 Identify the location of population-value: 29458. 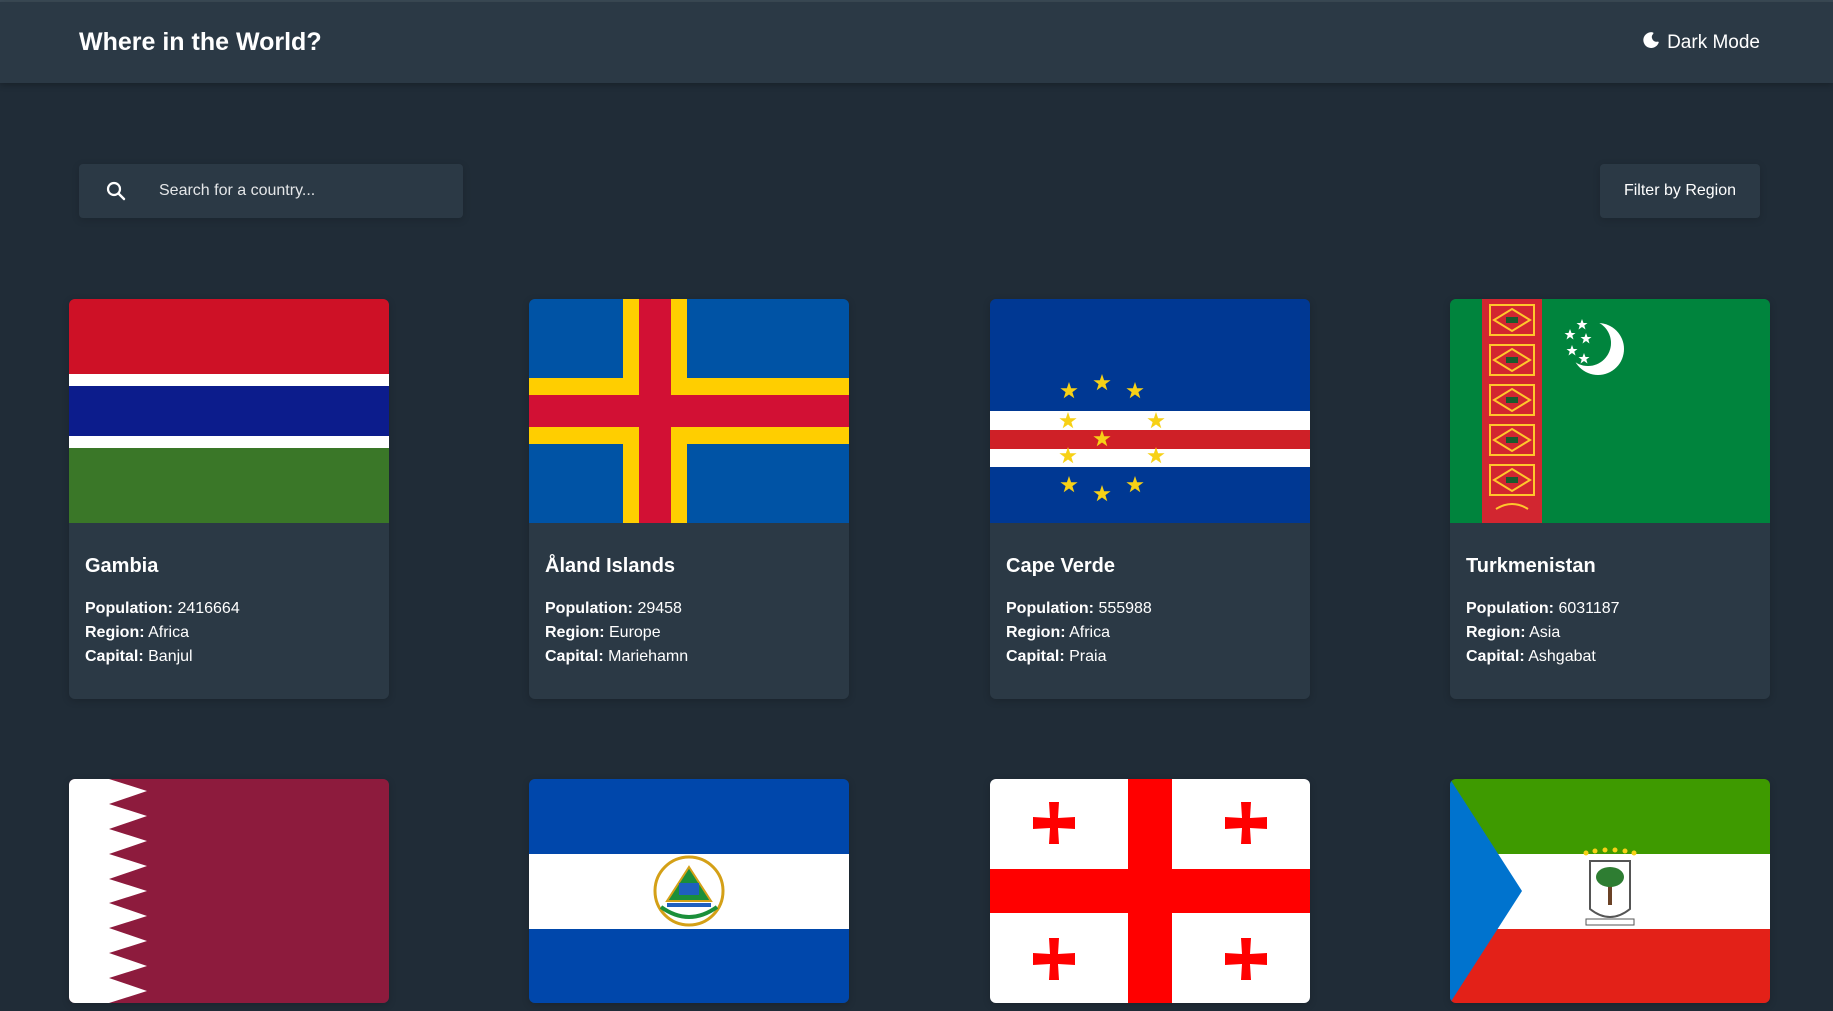
(659, 608).